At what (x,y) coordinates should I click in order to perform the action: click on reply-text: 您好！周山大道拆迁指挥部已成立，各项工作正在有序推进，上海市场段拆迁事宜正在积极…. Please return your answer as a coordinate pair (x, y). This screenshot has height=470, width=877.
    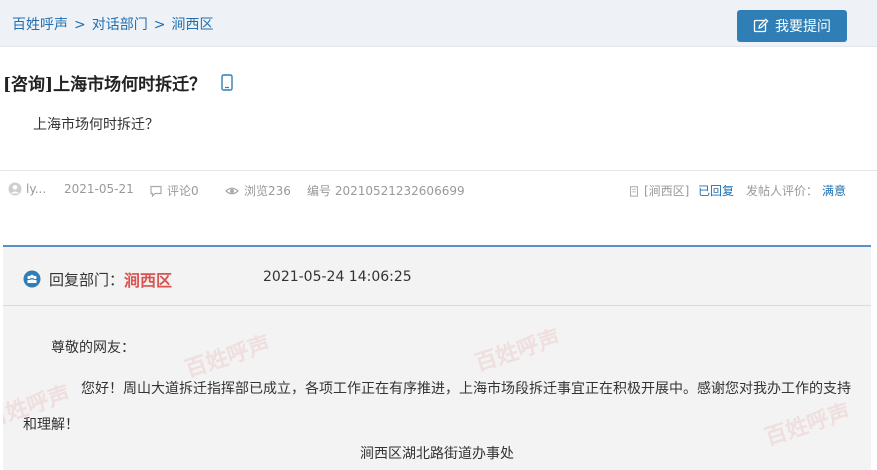
    Looking at the image, I should click on (437, 407).